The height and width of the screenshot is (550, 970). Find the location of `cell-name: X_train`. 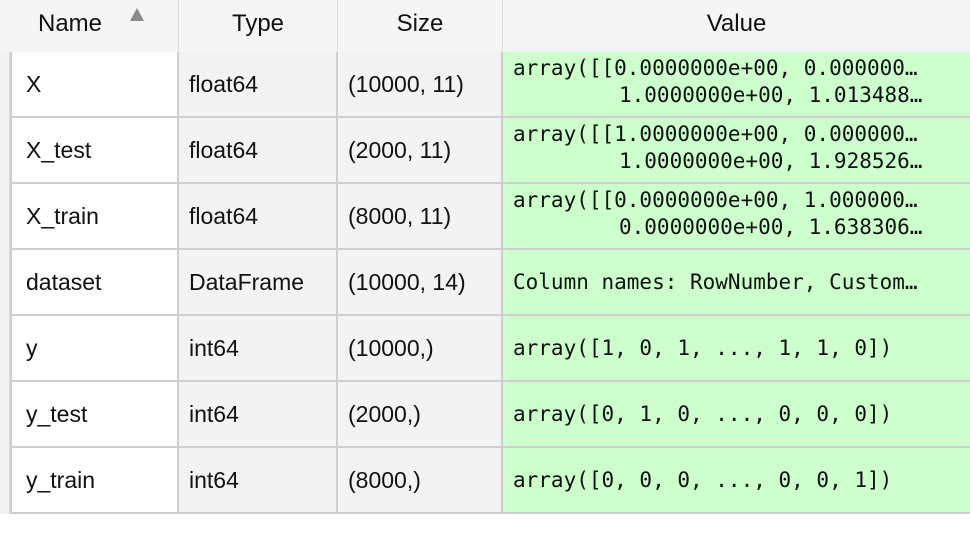

cell-name: X_train is located at coordinates (94, 217).